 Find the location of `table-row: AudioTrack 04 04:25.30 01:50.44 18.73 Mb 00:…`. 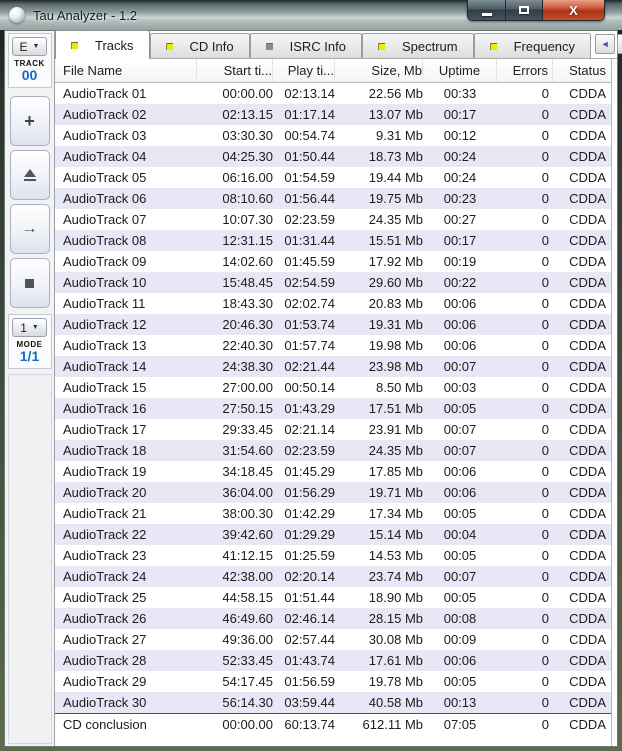

table-row: AudioTrack 04 04:25.30 01:50.44 18.73 Mb 00:… is located at coordinates (333, 156).